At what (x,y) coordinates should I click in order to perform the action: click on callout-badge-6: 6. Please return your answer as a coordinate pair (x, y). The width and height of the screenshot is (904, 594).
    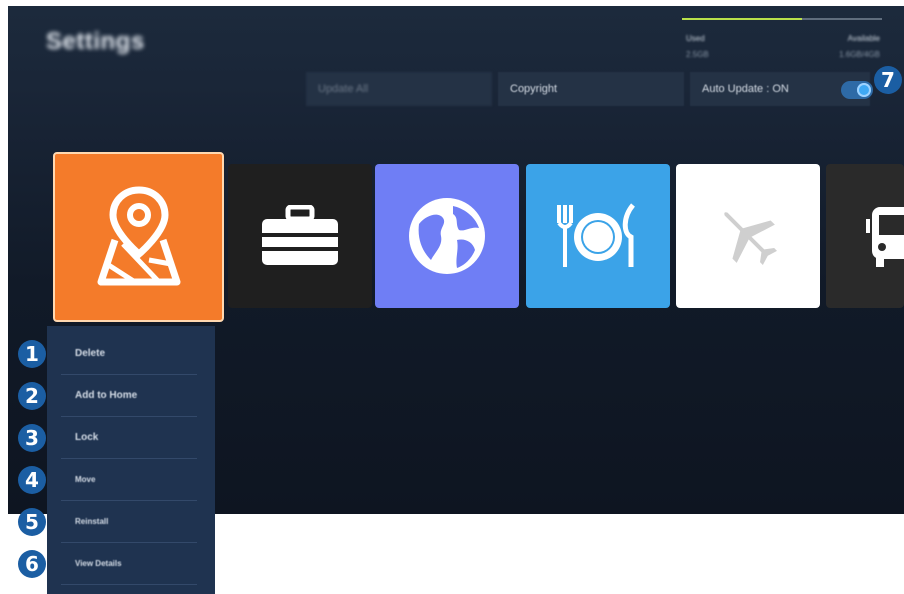
    Looking at the image, I should click on (32, 564).